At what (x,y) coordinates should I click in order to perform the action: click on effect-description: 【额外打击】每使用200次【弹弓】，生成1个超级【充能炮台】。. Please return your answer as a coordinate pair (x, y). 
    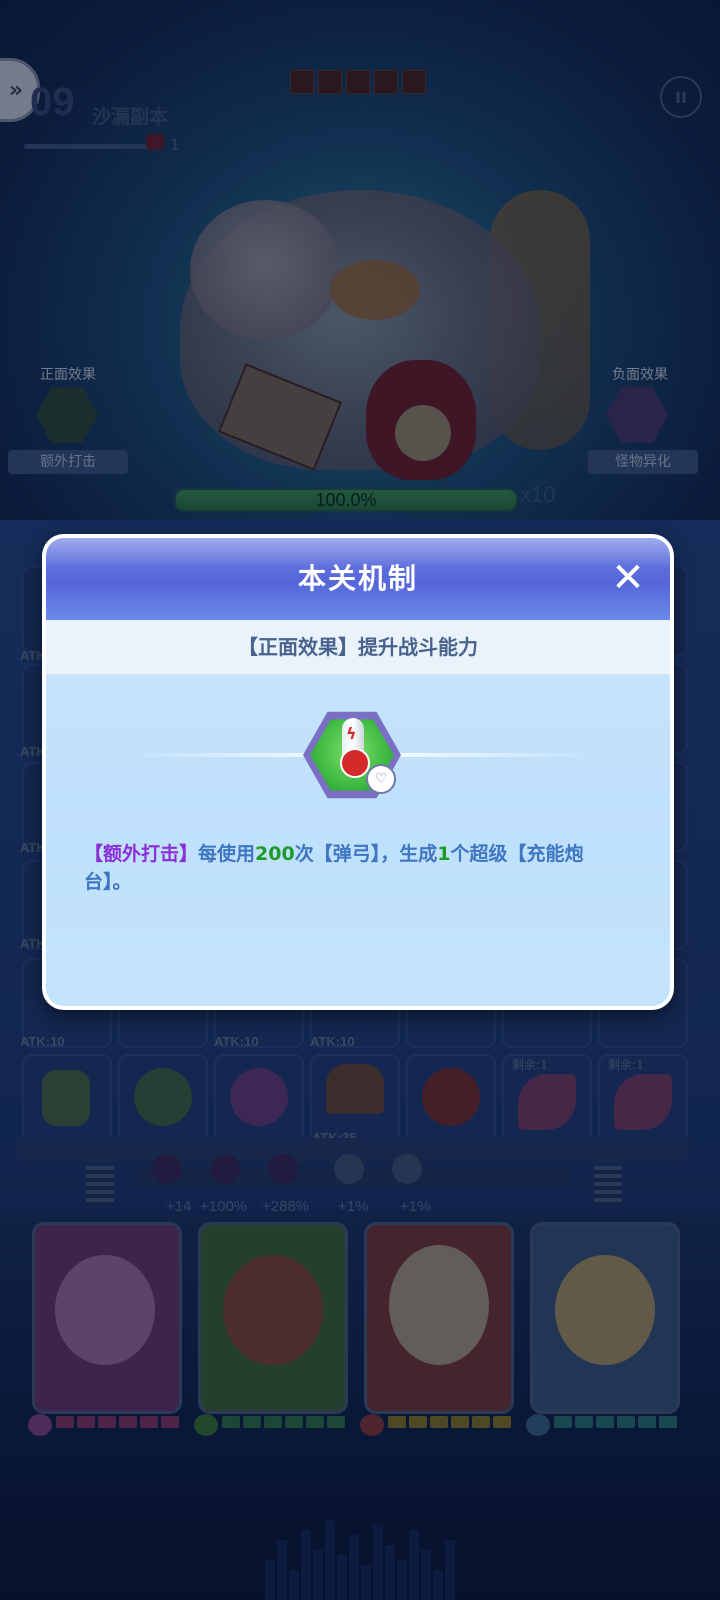
    Looking at the image, I should click on (349, 868).